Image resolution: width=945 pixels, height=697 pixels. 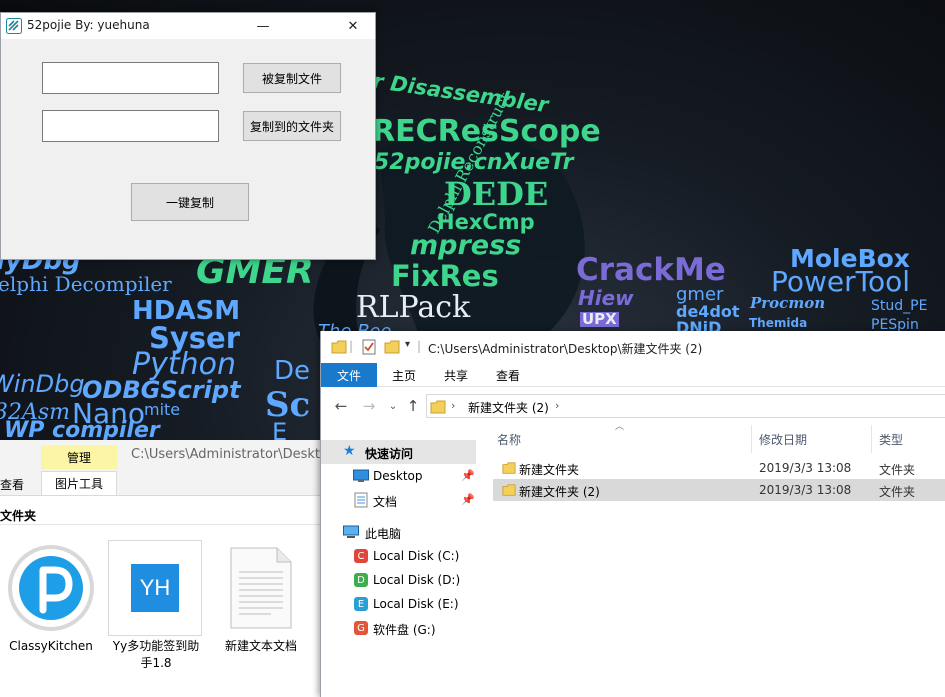 I want to click on tab-share: 共享, so click(x=456, y=375).